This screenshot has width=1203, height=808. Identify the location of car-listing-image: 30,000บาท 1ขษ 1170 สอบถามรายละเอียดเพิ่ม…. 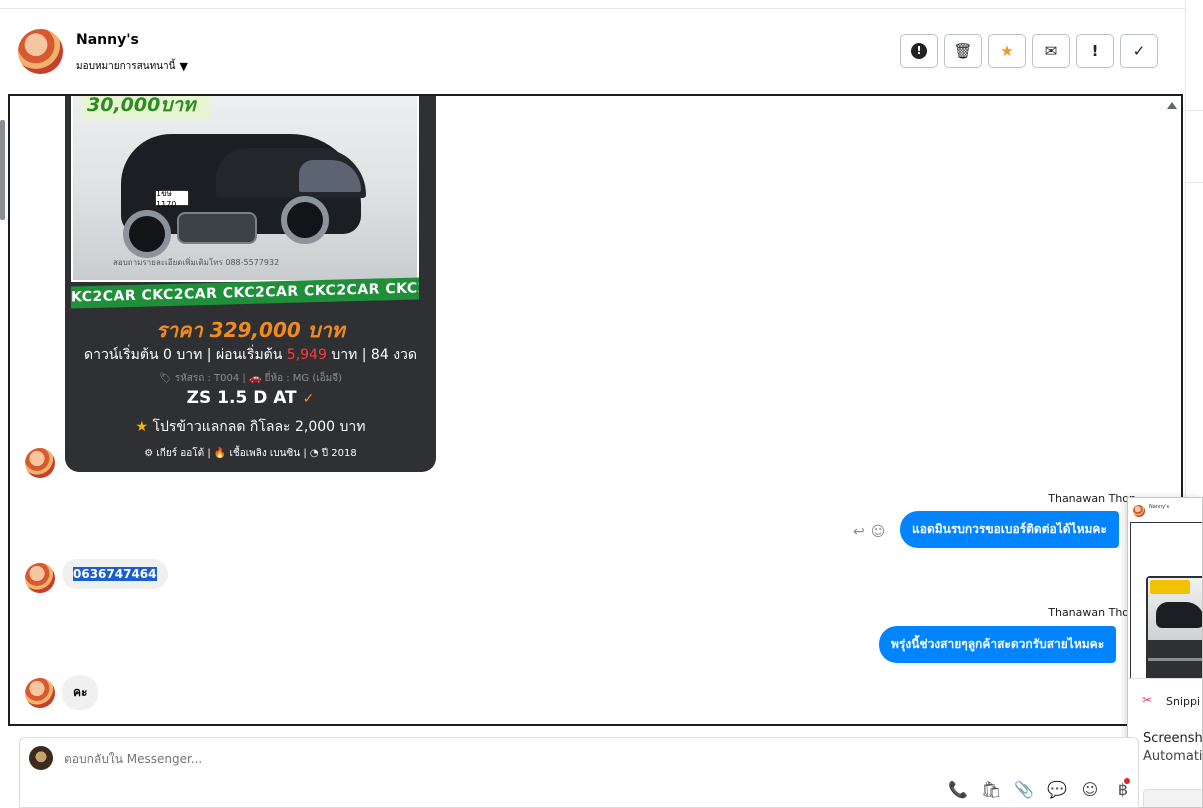
(250, 284).